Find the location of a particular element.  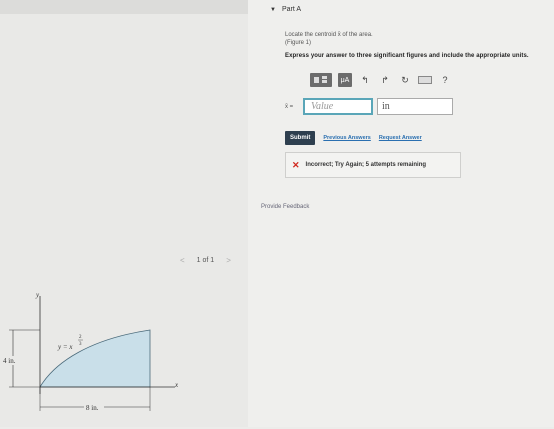

value-input: Value is located at coordinates (338, 106).